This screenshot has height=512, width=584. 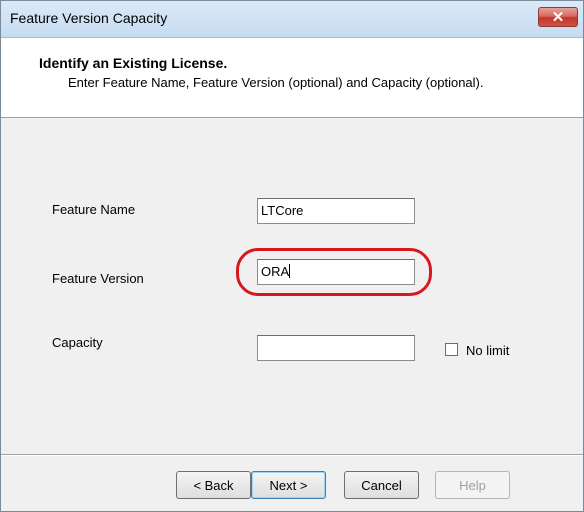 What do you see at coordinates (336, 211) in the screenshot?
I see `feature-name-input: LTCore` at bounding box center [336, 211].